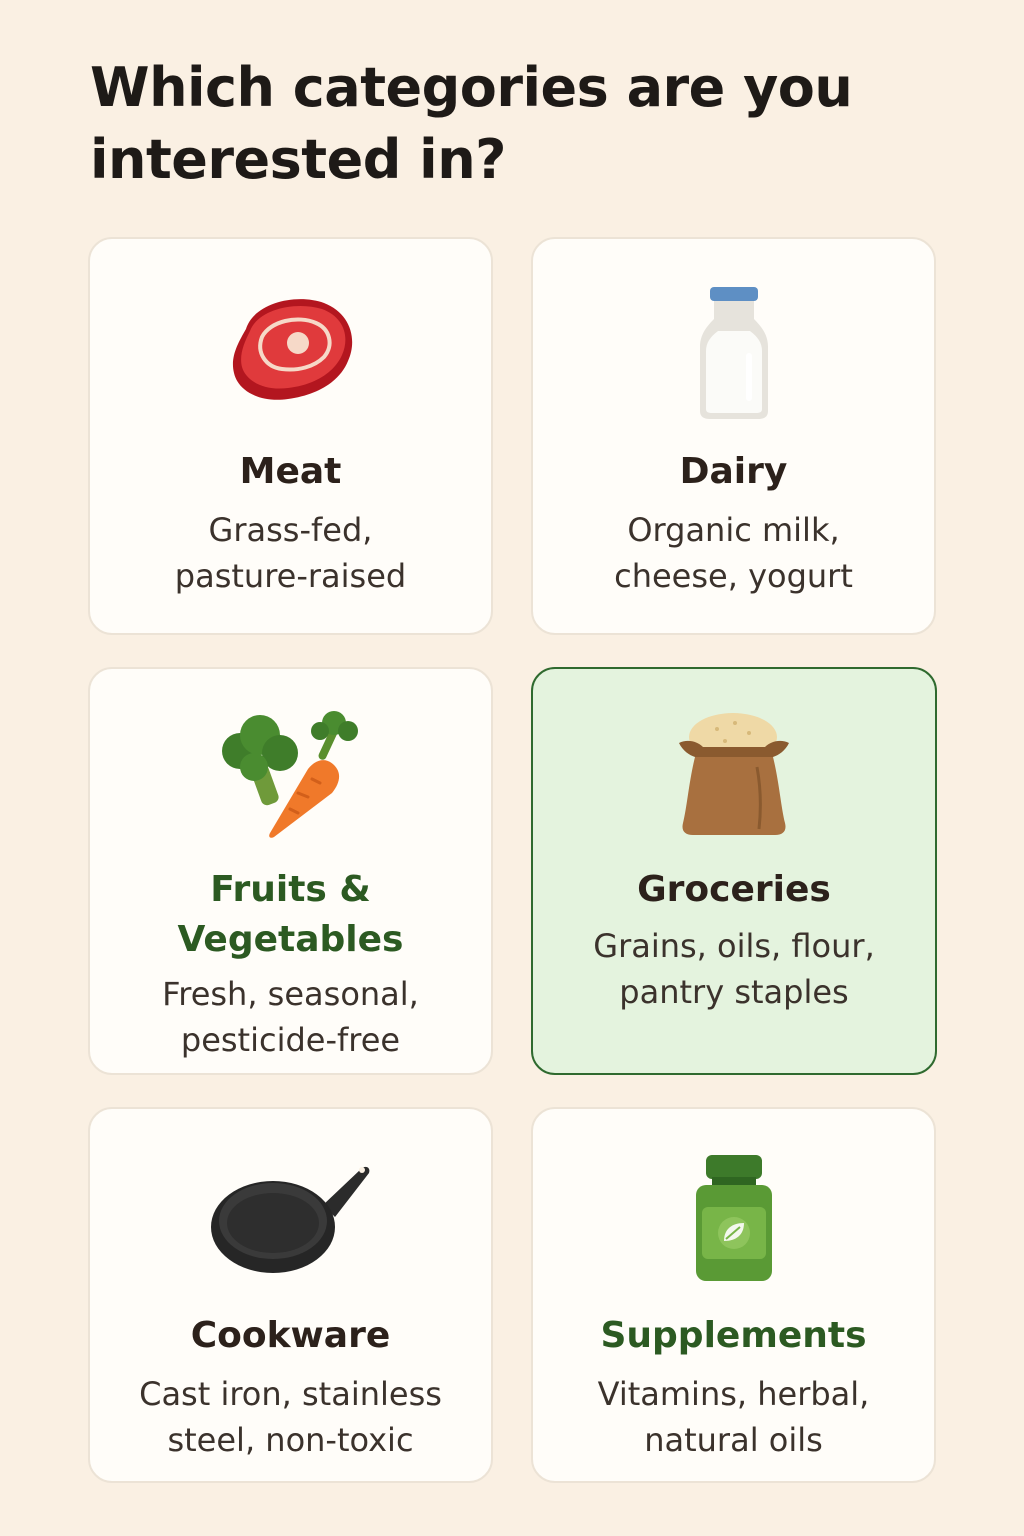 This screenshot has height=1536, width=1024. I want to click on description-line: cheese, yogurt, so click(733, 576).